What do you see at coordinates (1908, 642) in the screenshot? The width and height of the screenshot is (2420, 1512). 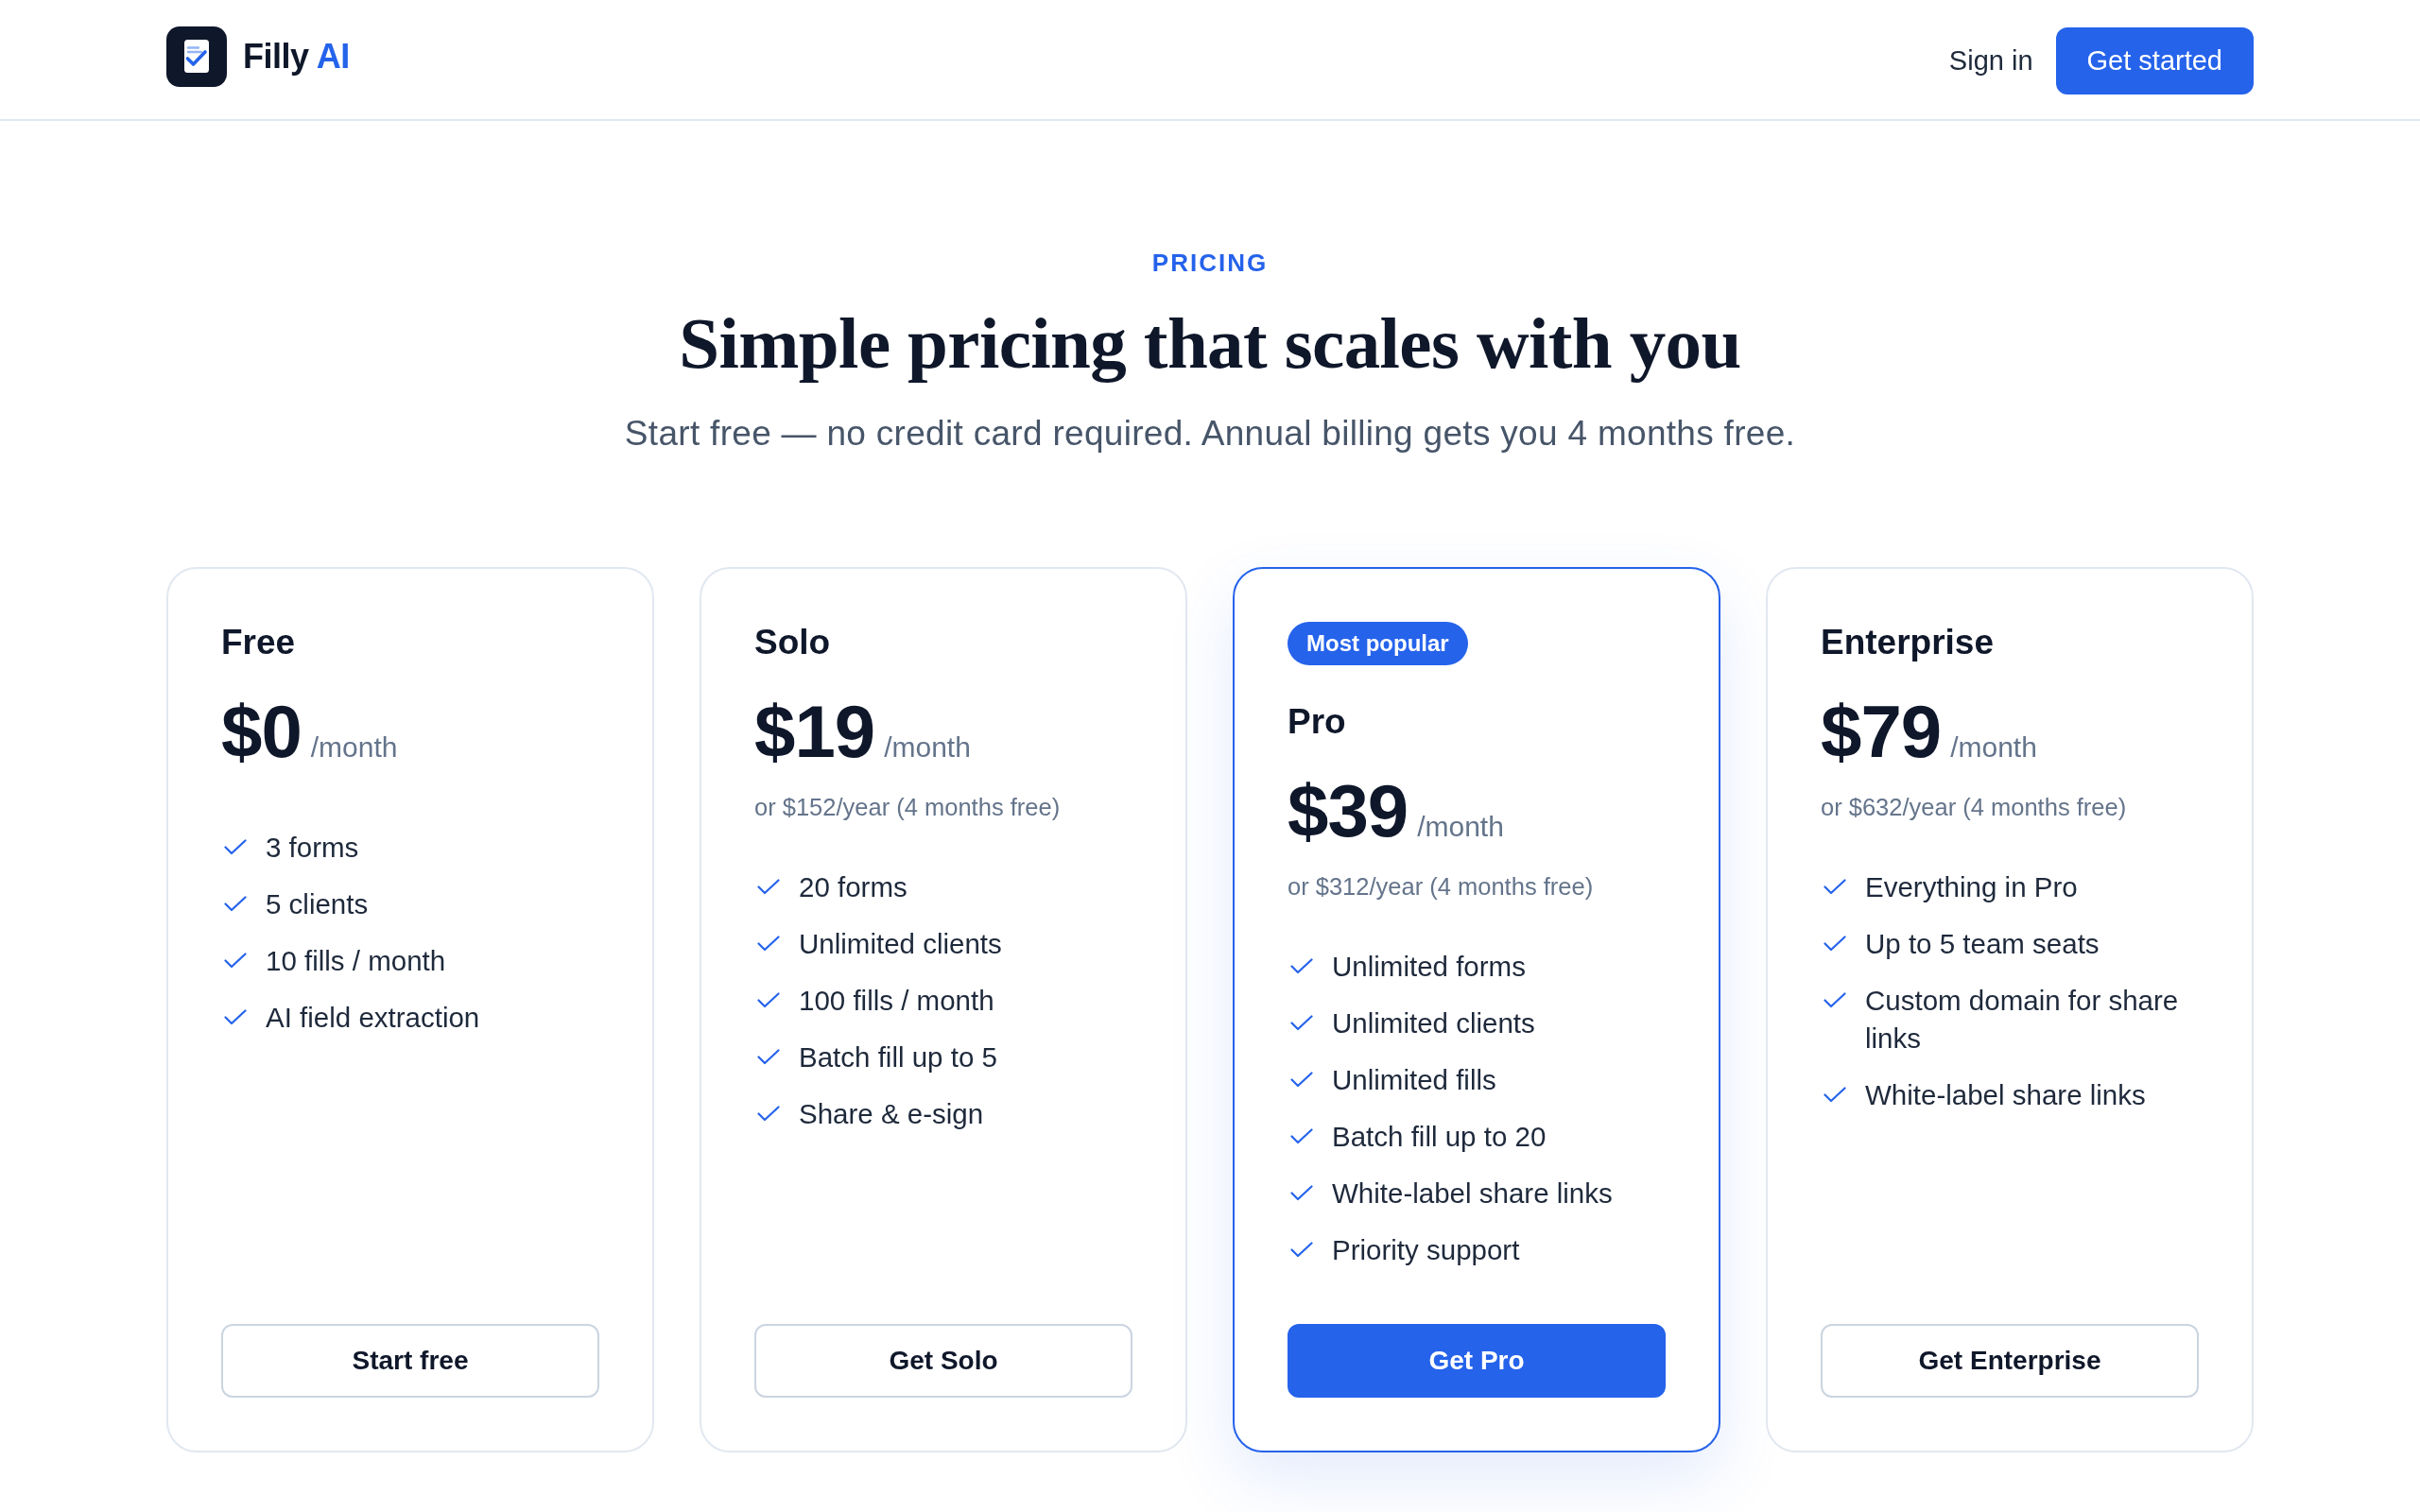 I see `plan-name: Enterprise` at bounding box center [1908, 642].